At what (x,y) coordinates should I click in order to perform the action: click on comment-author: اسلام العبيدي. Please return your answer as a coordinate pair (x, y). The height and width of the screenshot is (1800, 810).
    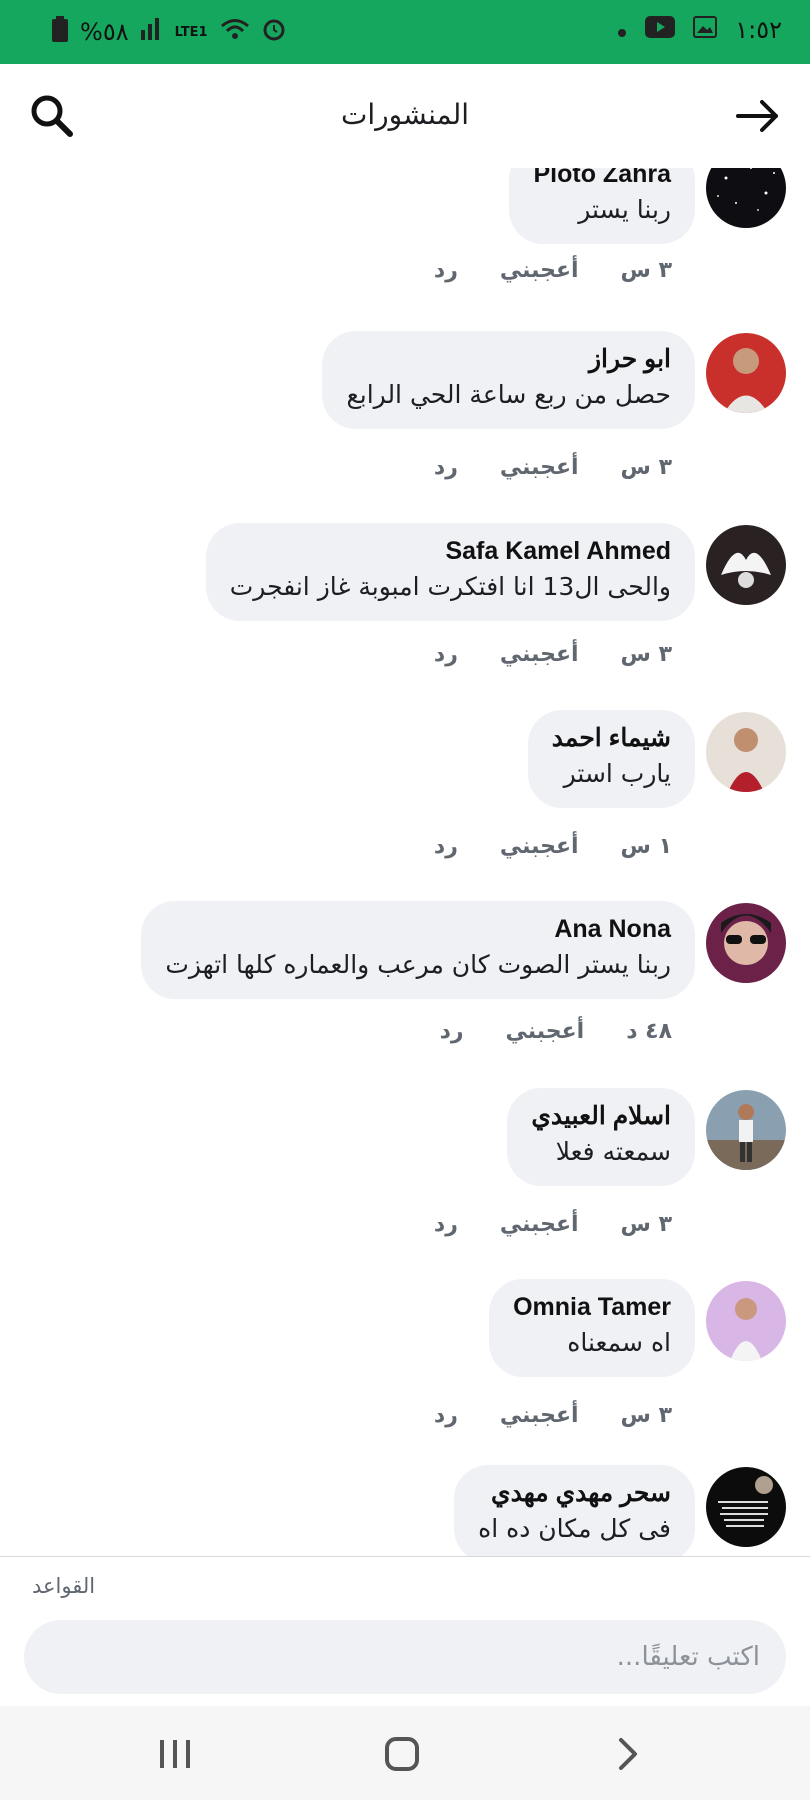
    Looking at the image, I should click on (601, 1116).